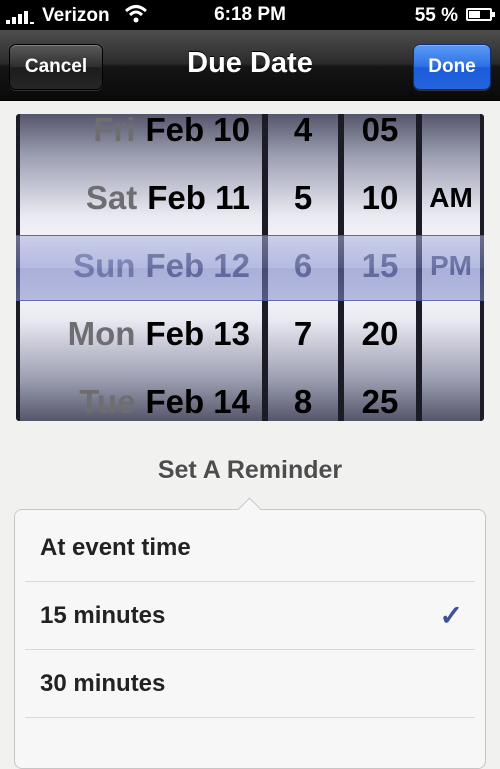 This screenshot has height=769, width=500. What do you see at coordinates (141, 139) in the screenshot?
I see `date-row: Fri Feb 10` at bounding box center [141, 139].